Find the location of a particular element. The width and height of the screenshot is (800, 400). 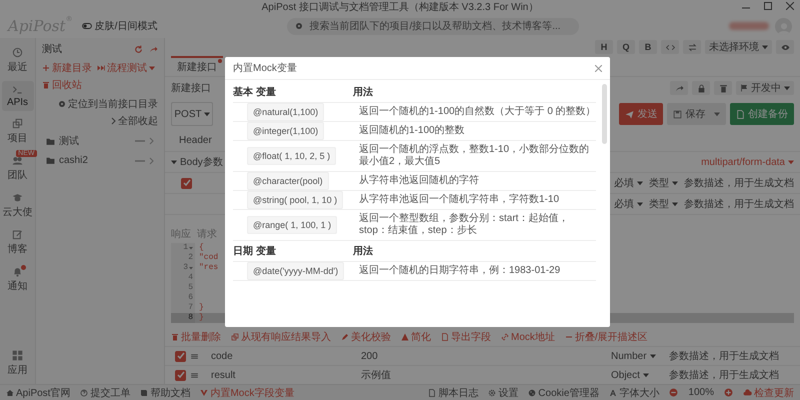

response-action: 批量删除 is located at coordinates (196, 337).